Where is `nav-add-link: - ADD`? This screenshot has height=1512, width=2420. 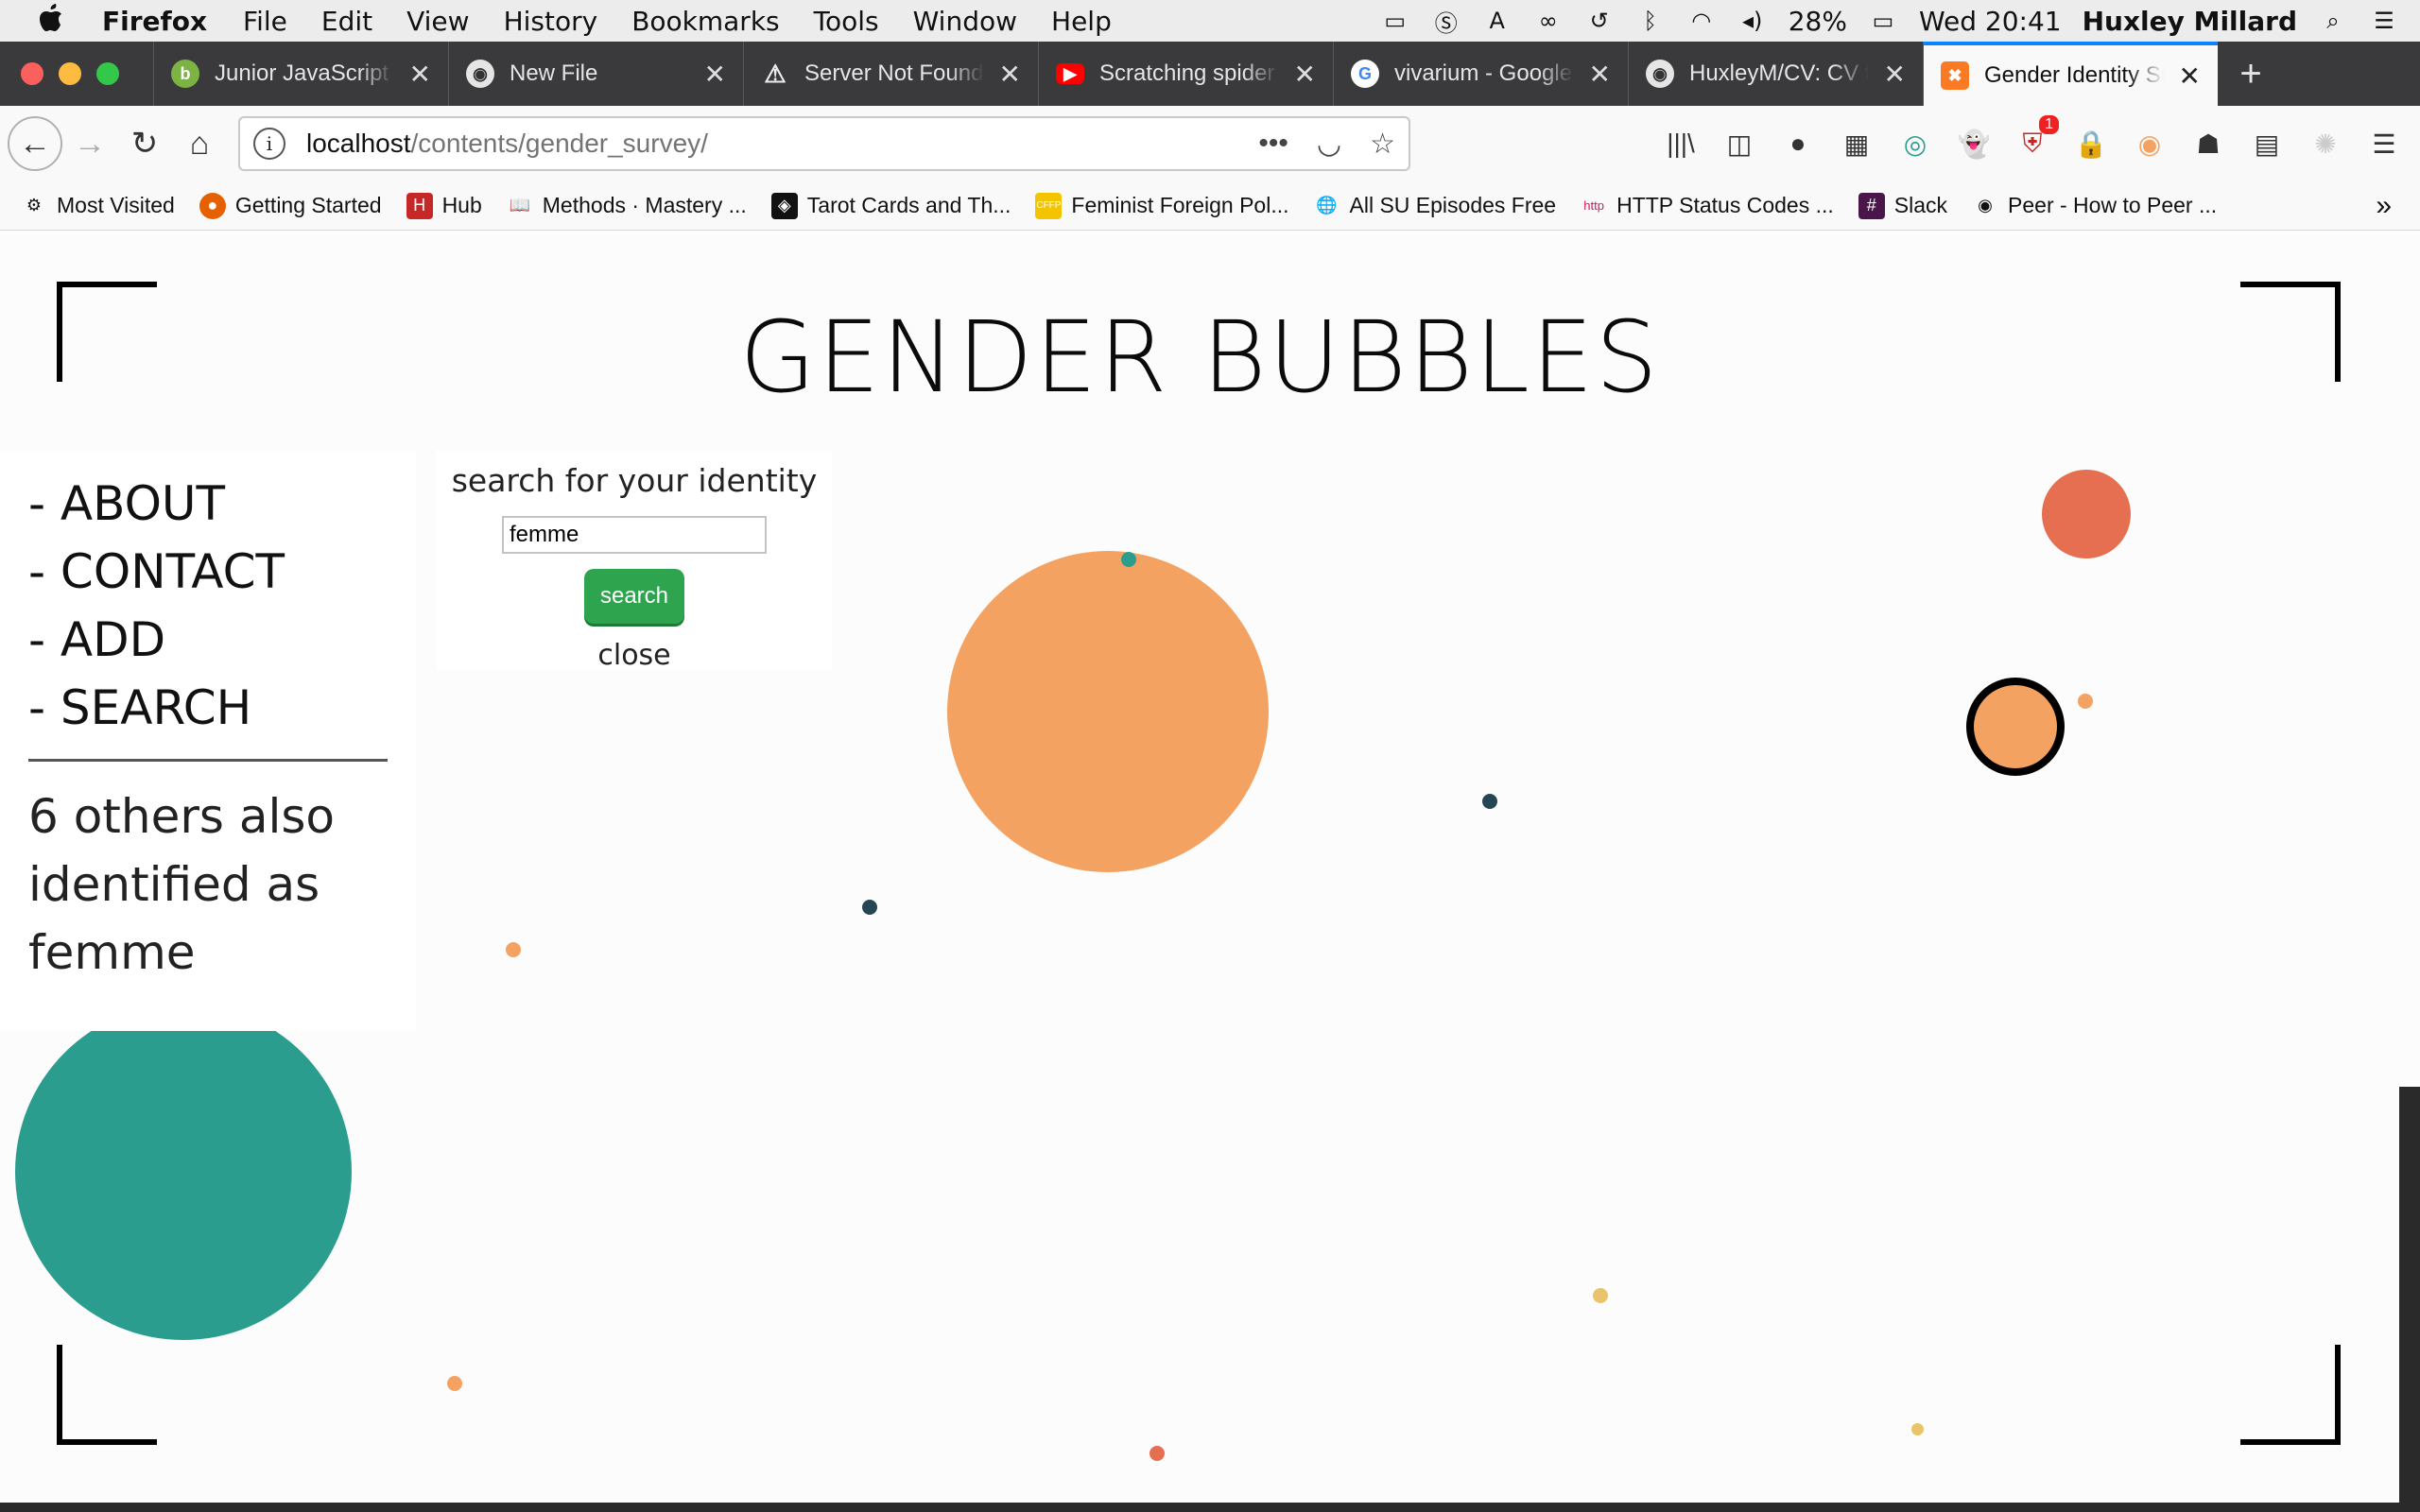
nav-add-link: - ADD is located at coordinates (222, 640).